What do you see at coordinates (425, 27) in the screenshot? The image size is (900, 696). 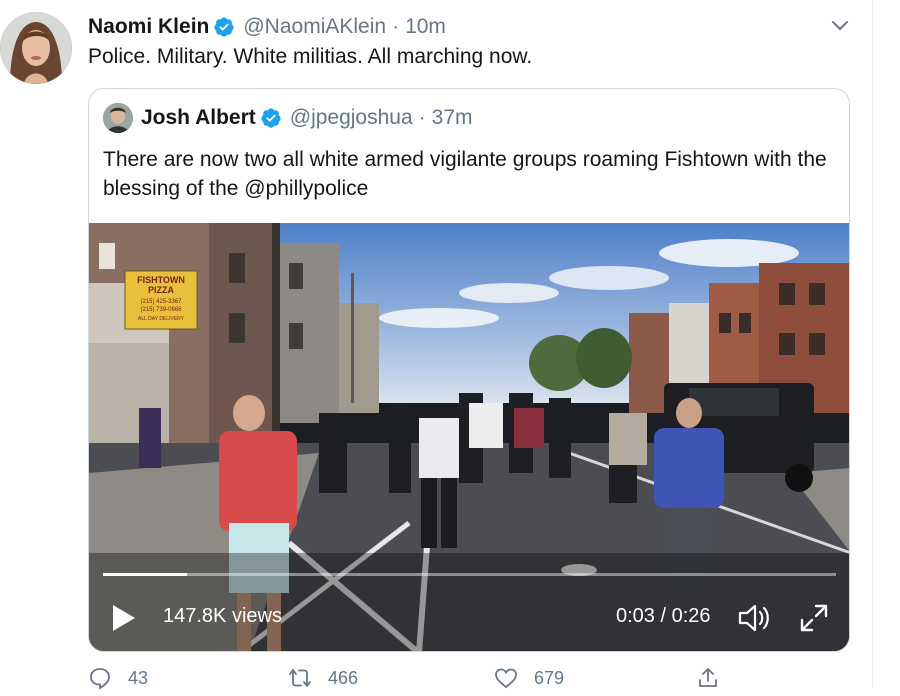 I see `tweet-timestamp: 10m` at bounding box center [425, 27].